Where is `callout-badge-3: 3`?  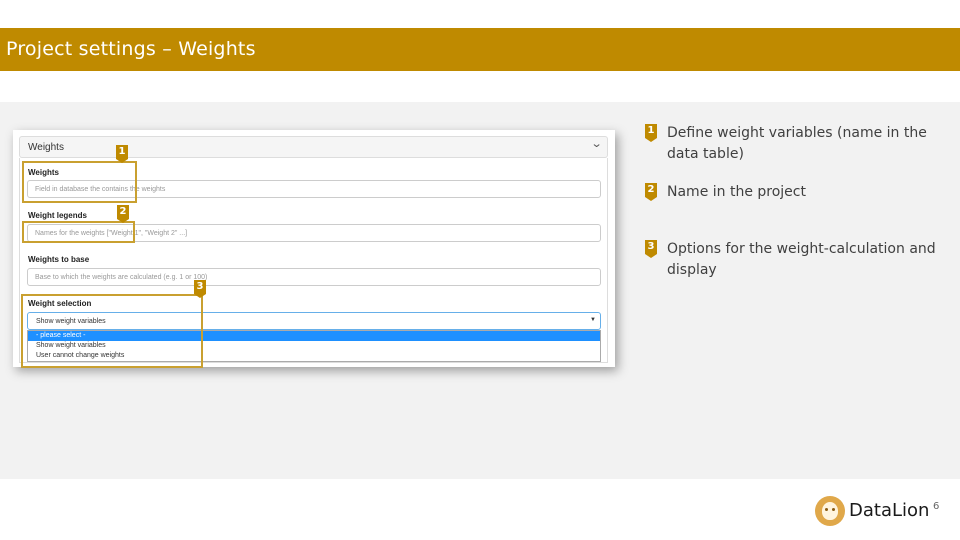
callout-badge-3: 3 is located at coordinates (200, 289).